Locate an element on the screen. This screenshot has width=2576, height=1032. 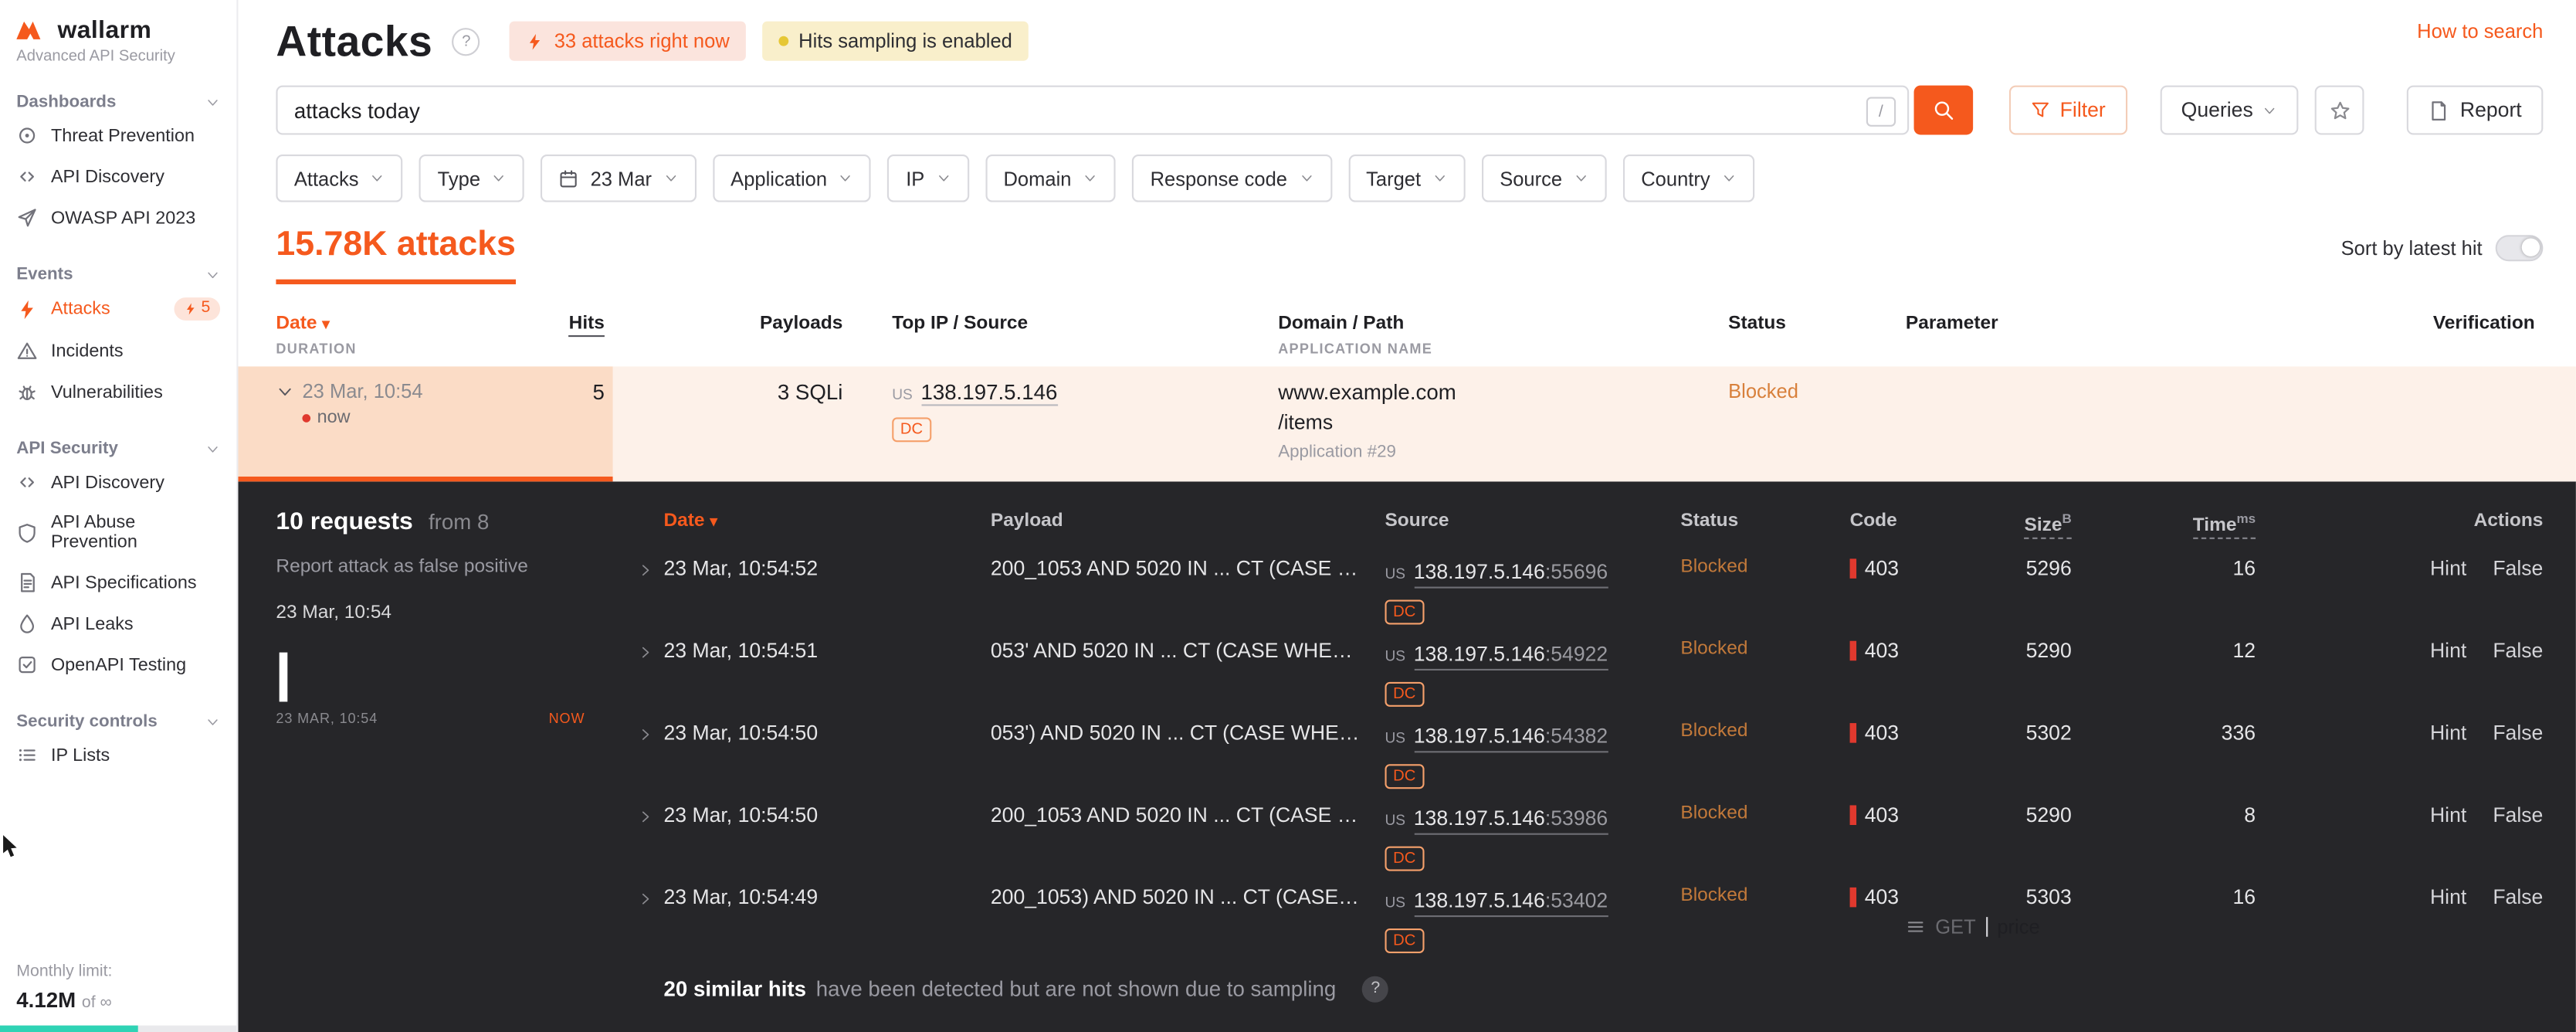
ip-link: 138.197.5.146 is located at coordinates (989, 392).